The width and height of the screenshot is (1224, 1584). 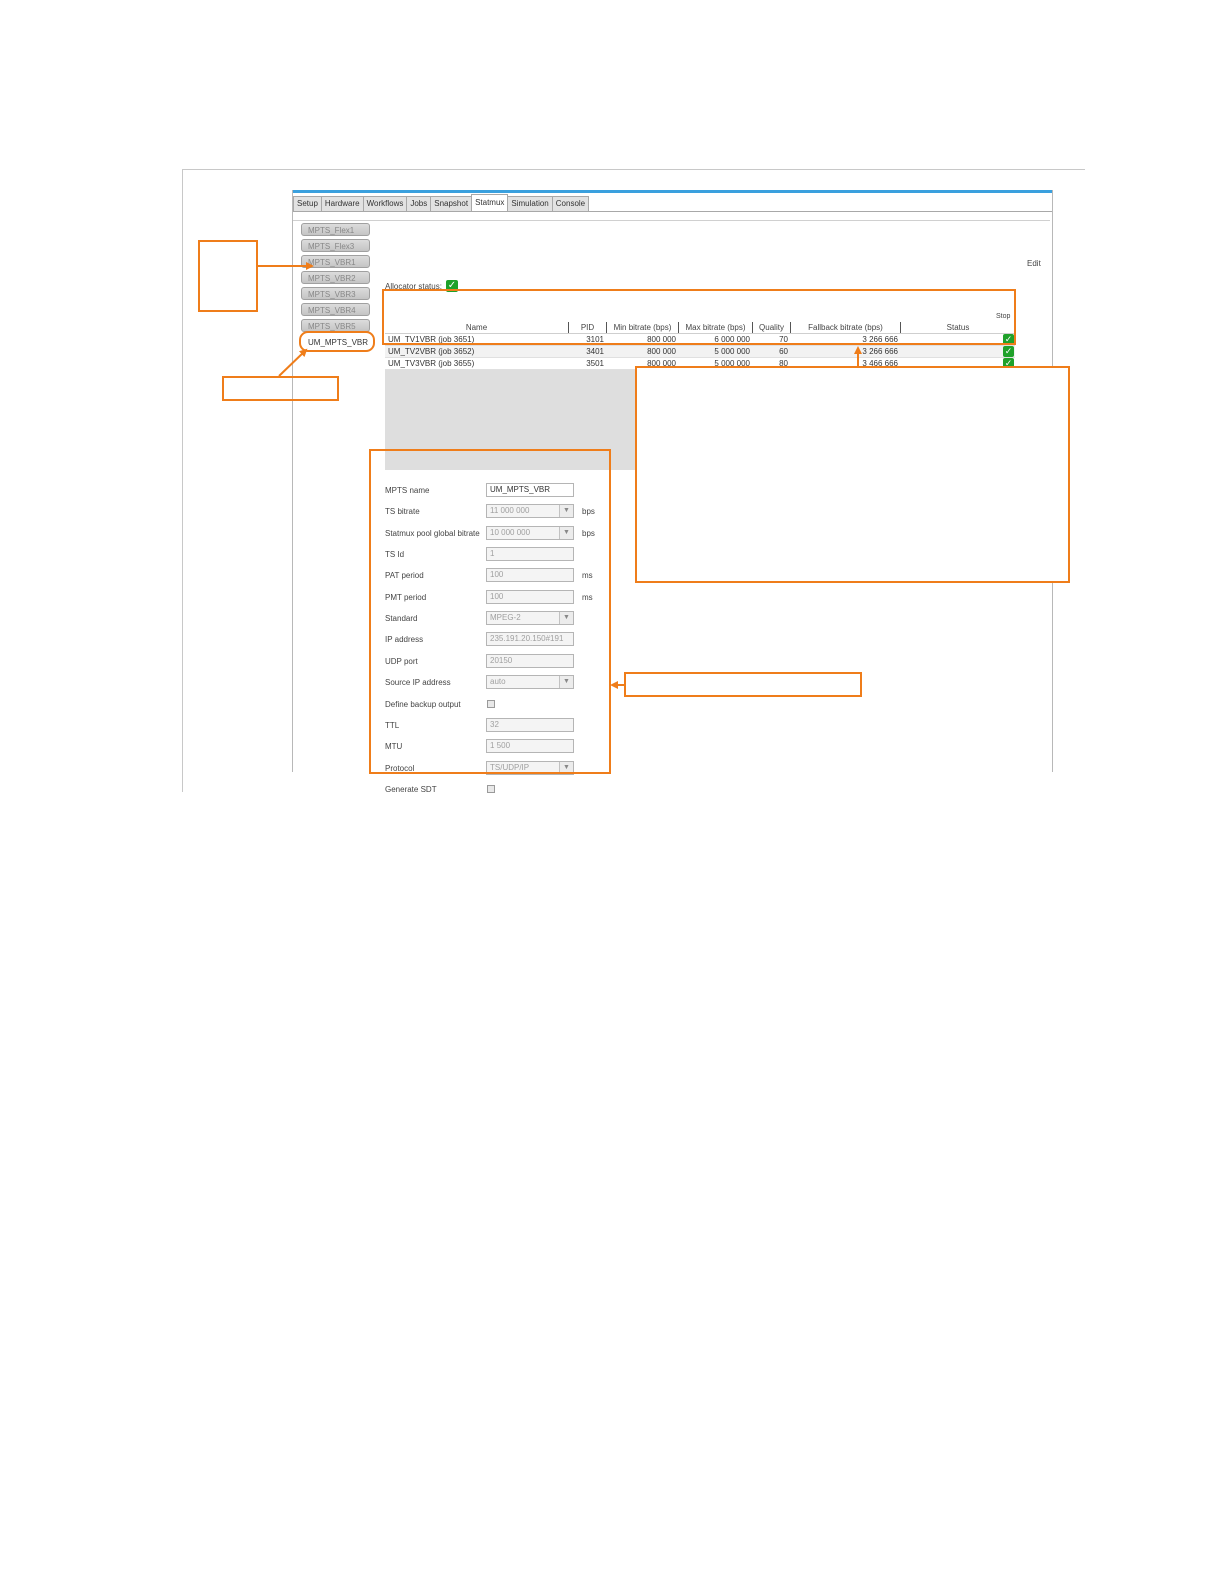 What do you see at coordinates (335, 229) in the screenshot?
I see `sidebar-item-mpts-flex1: MPTS_Flex1` at bounding box center [335, 229].